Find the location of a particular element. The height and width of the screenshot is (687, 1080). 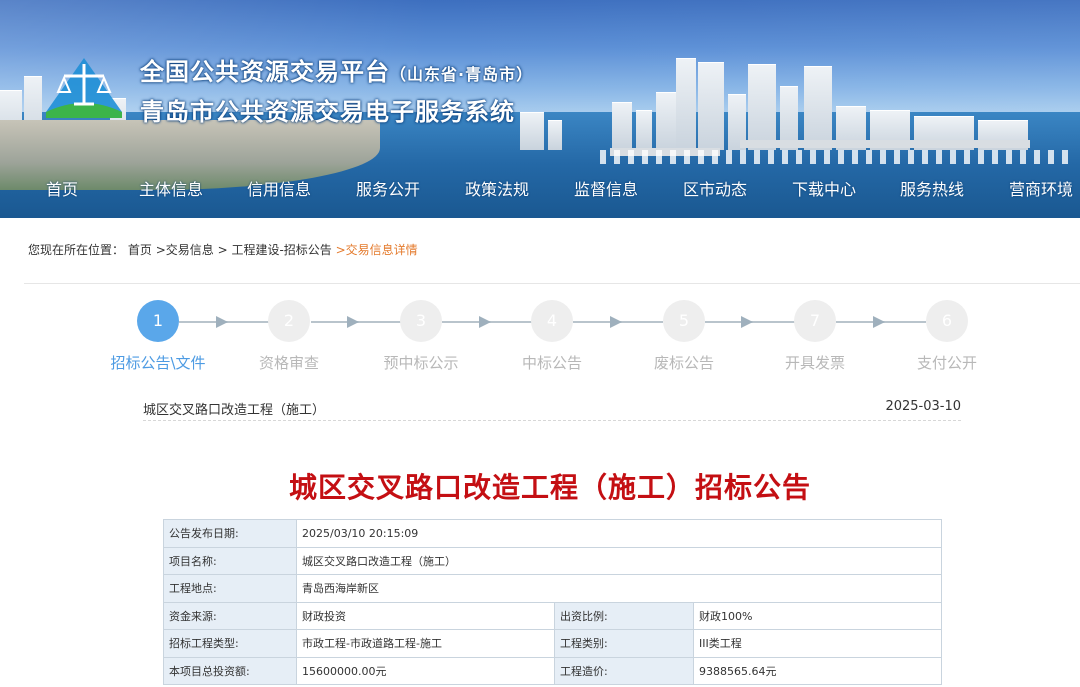

project-header-row: 城区交叉路口改造工程（施工） 2025-03-10 is located at coordinates (552, 410).